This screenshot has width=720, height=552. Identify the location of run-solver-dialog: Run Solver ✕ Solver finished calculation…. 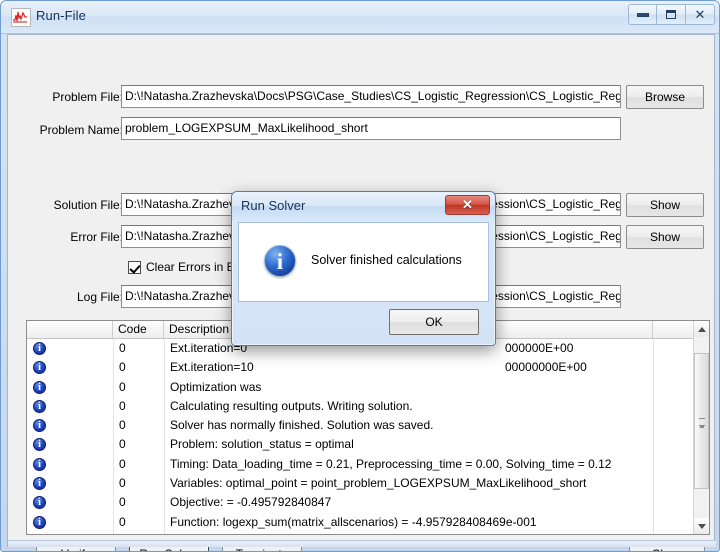
(363, 268).